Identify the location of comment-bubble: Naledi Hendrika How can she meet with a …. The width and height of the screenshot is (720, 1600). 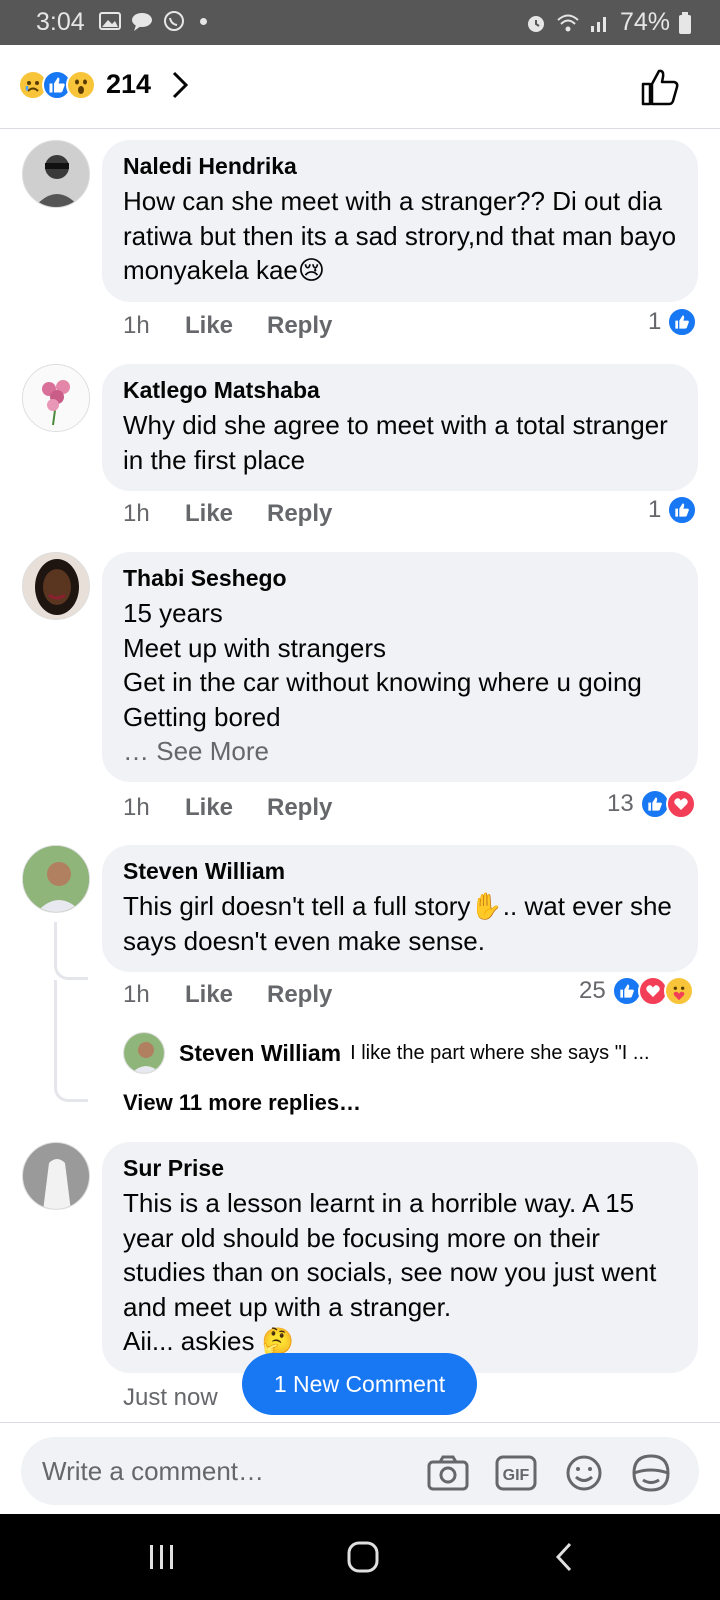
(400, 221).